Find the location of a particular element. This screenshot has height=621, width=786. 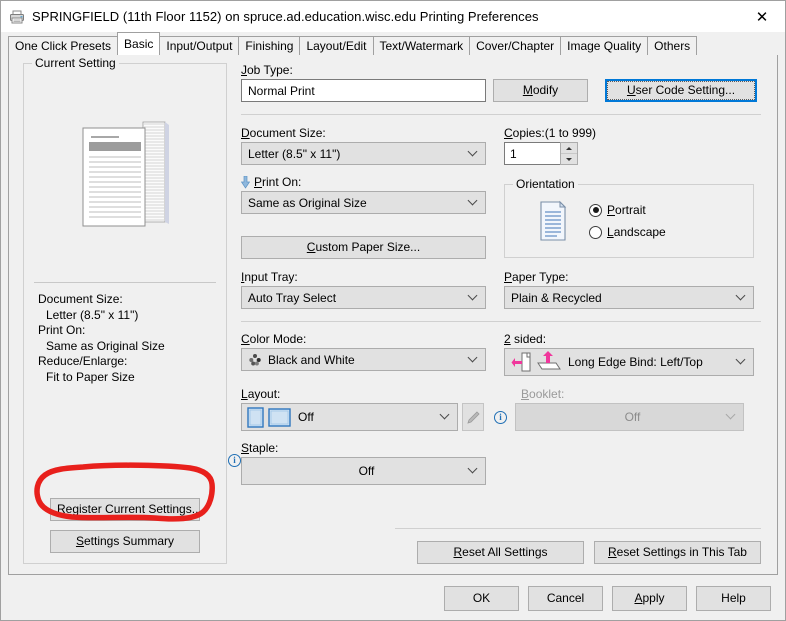

two-sided-label: 2 sided: is located at coordinates (525, 339).